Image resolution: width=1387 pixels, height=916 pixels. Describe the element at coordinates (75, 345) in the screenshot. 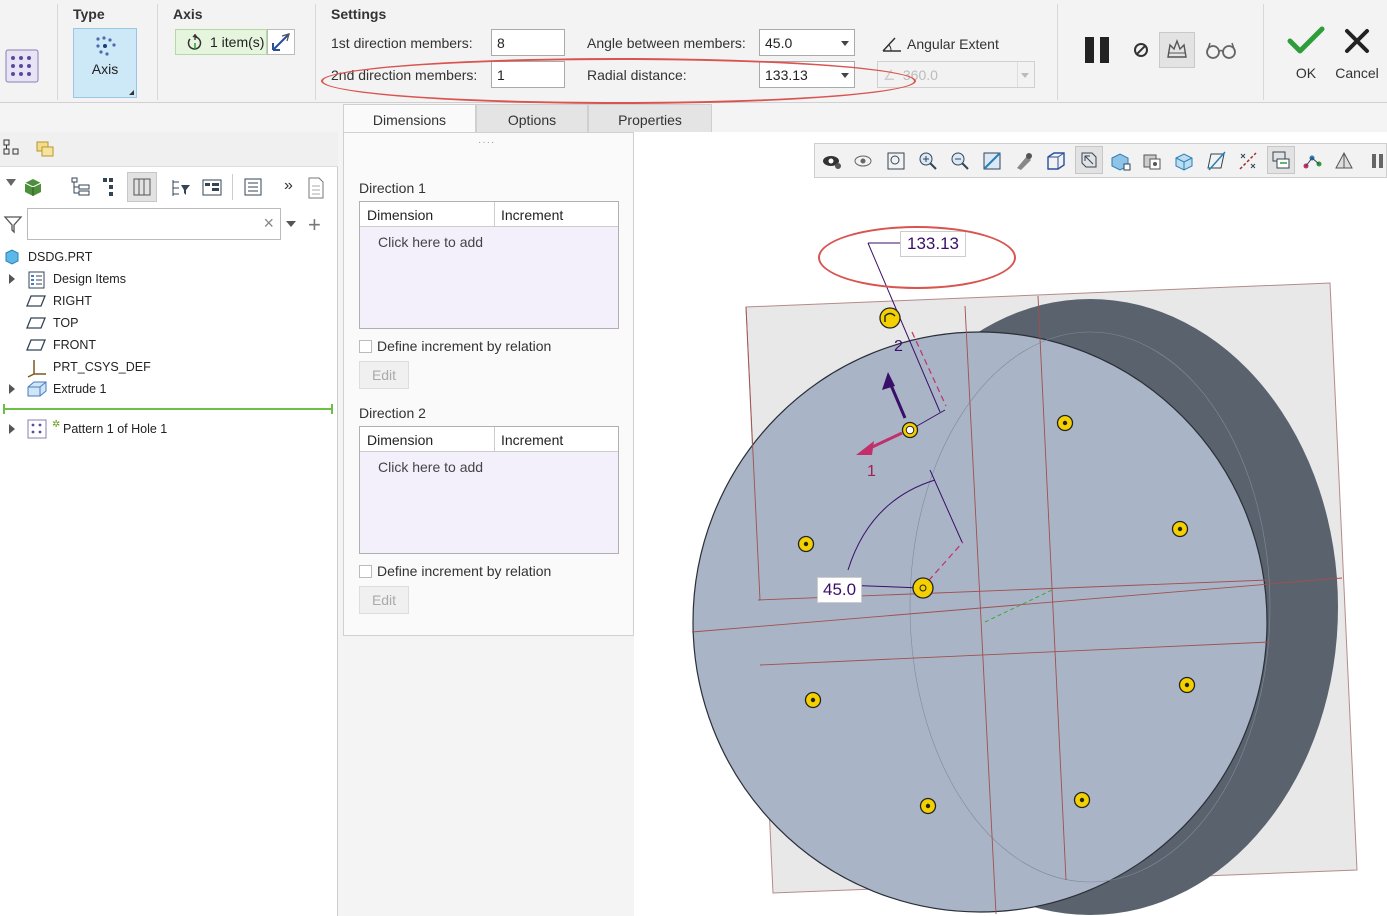

I see `tree-item-label: FRONT` at that location.